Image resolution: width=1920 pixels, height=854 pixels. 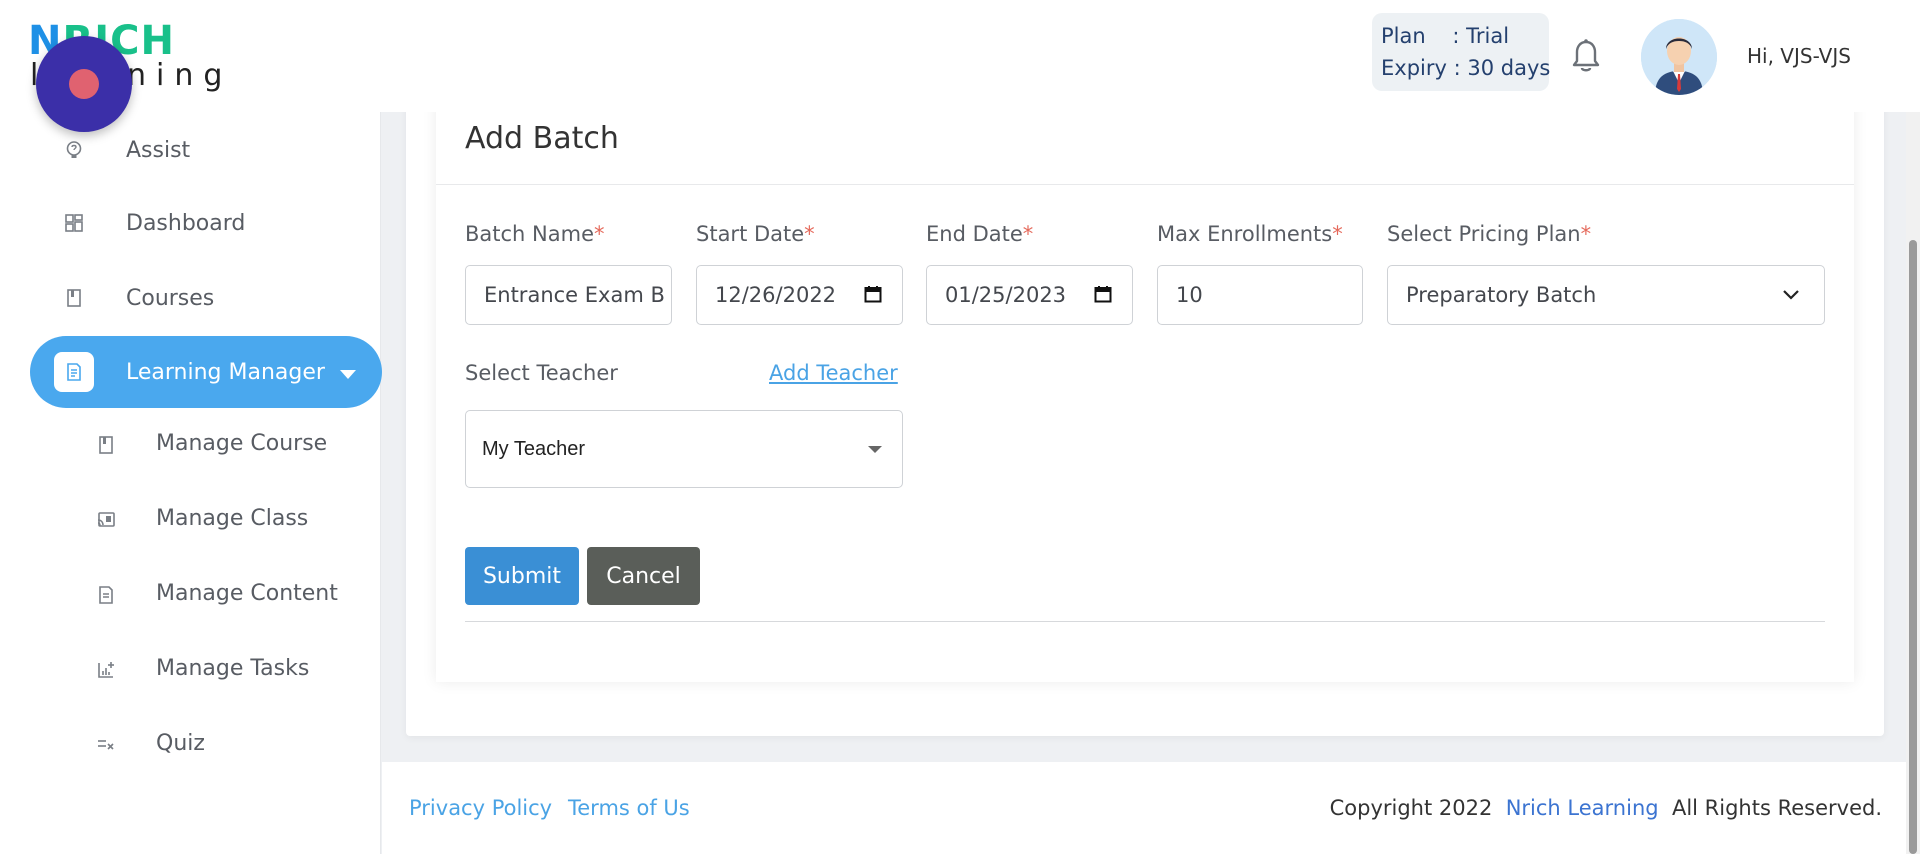 I want to click on menu-icon-box, so click(x=74, y=372).